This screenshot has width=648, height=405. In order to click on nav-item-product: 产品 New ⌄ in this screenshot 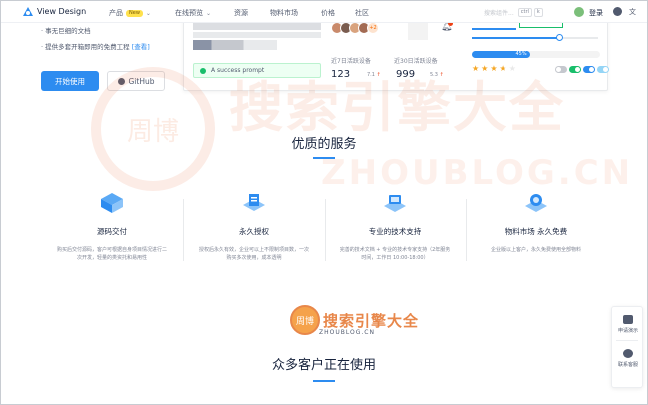, I will do `click(130, 13)`.